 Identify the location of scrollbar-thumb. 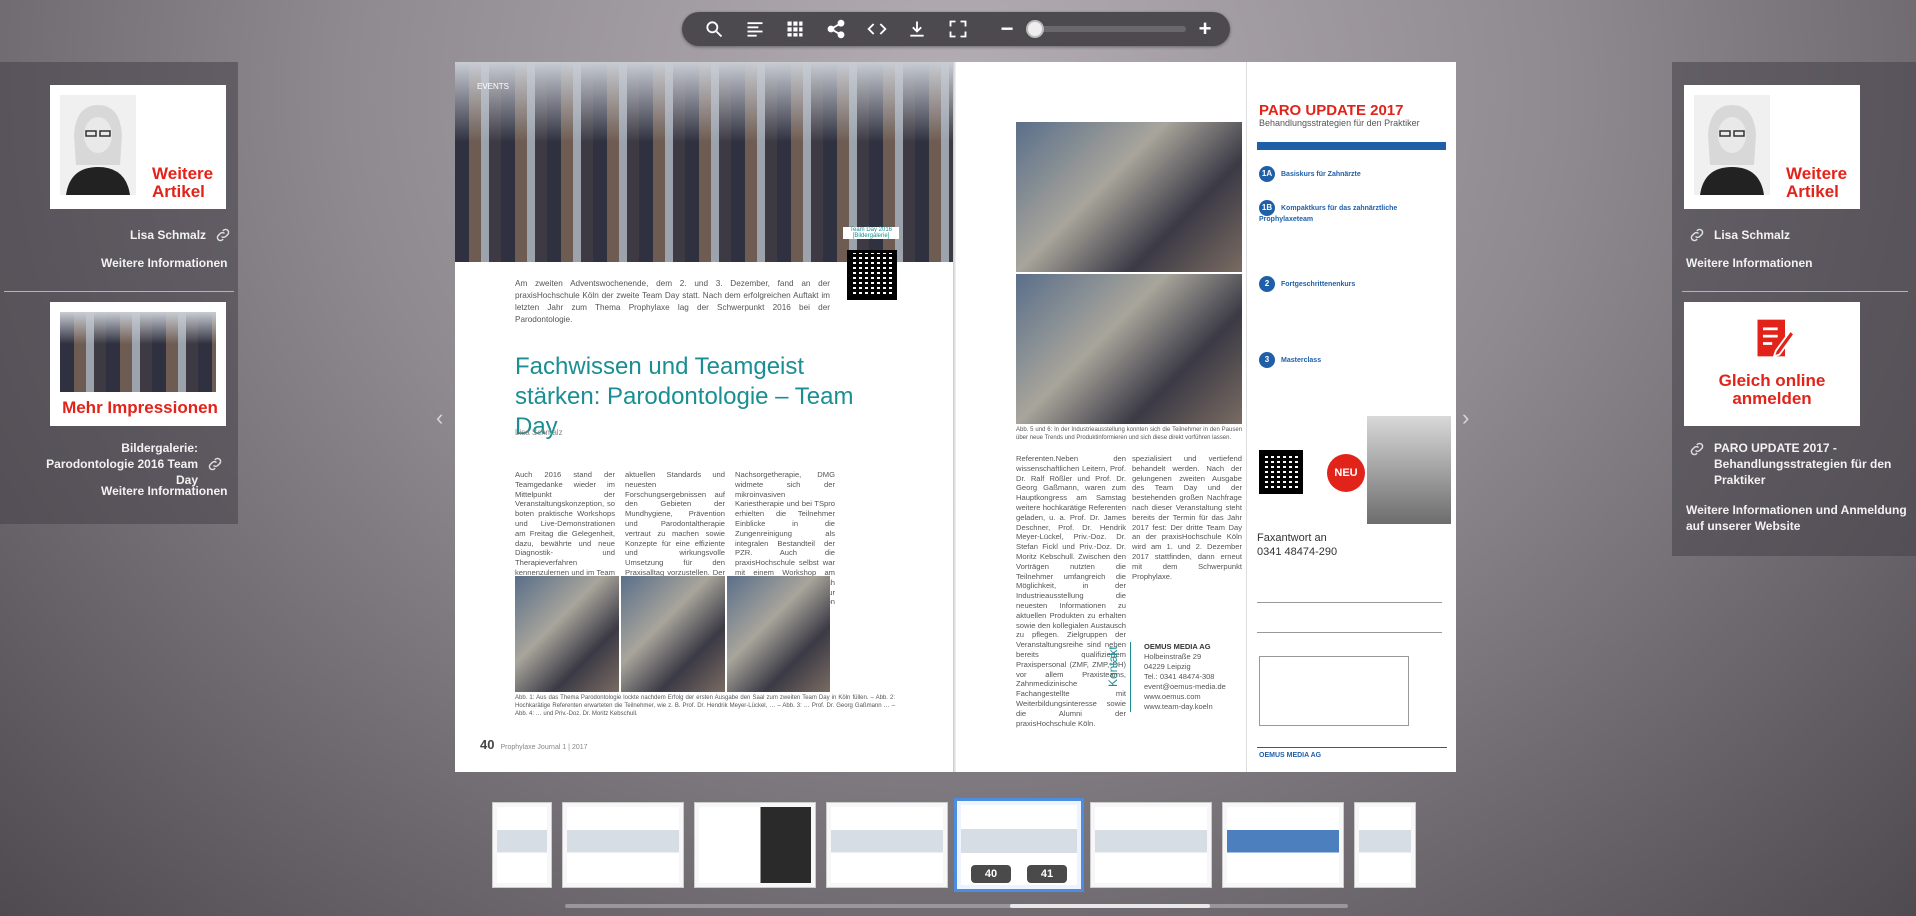
(1110, 906).